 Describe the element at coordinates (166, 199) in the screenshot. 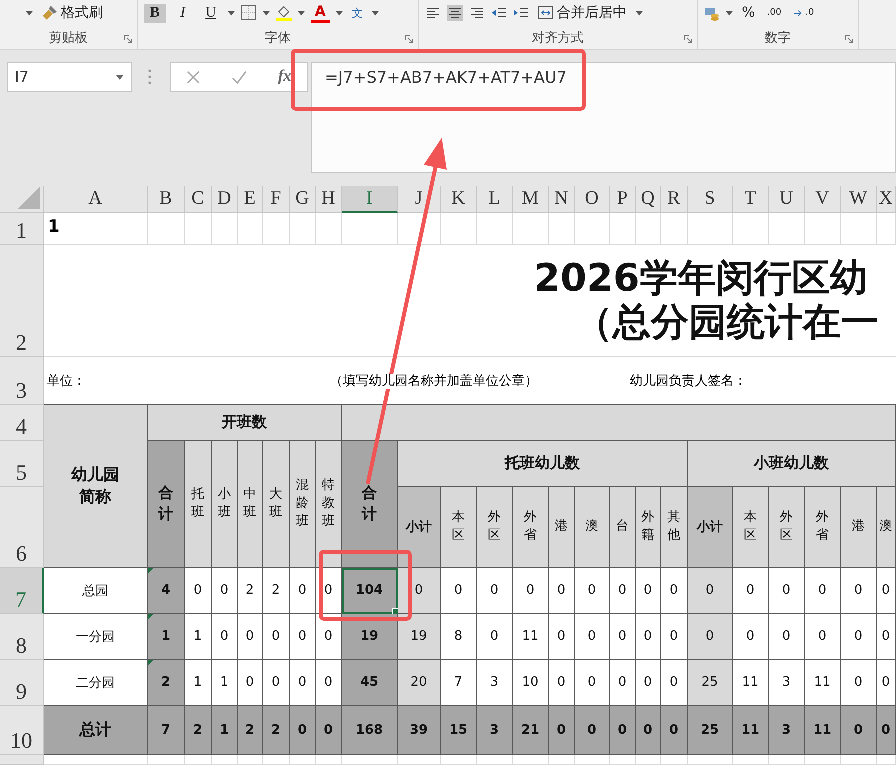

I see `column-header: B` at that location.